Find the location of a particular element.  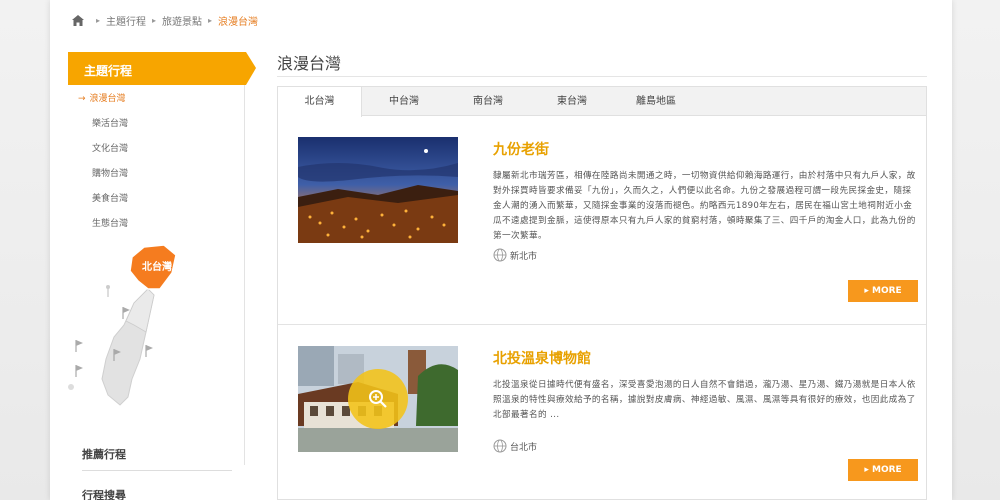

location-label: 新北市 is located at coordinates (524, 256).